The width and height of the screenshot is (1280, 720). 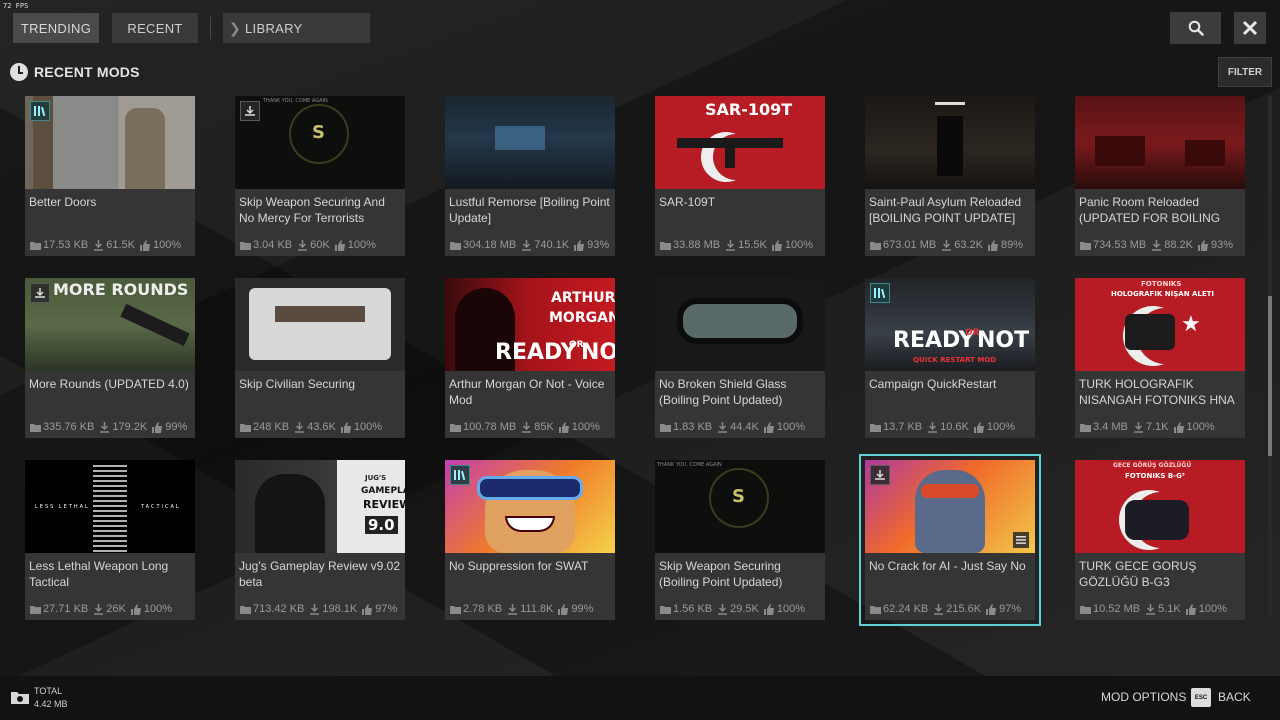 I want to click on downloads-stat: 740.1K, so click(x=545, y=245).